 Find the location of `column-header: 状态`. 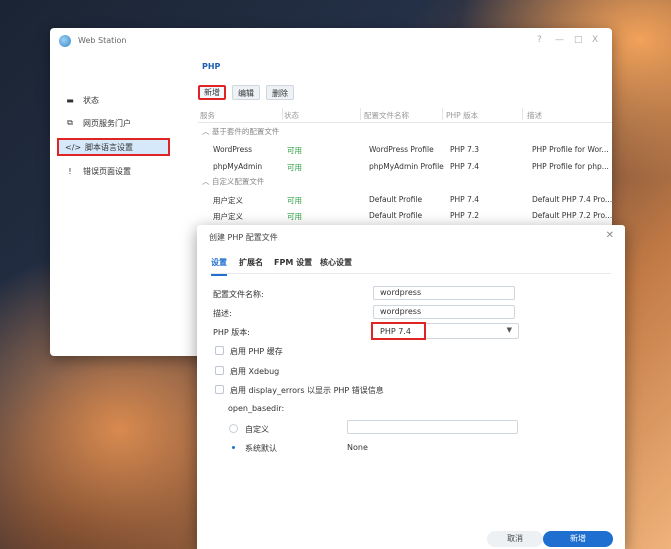

column-header: 状态 is located at coordinates (291, 115).